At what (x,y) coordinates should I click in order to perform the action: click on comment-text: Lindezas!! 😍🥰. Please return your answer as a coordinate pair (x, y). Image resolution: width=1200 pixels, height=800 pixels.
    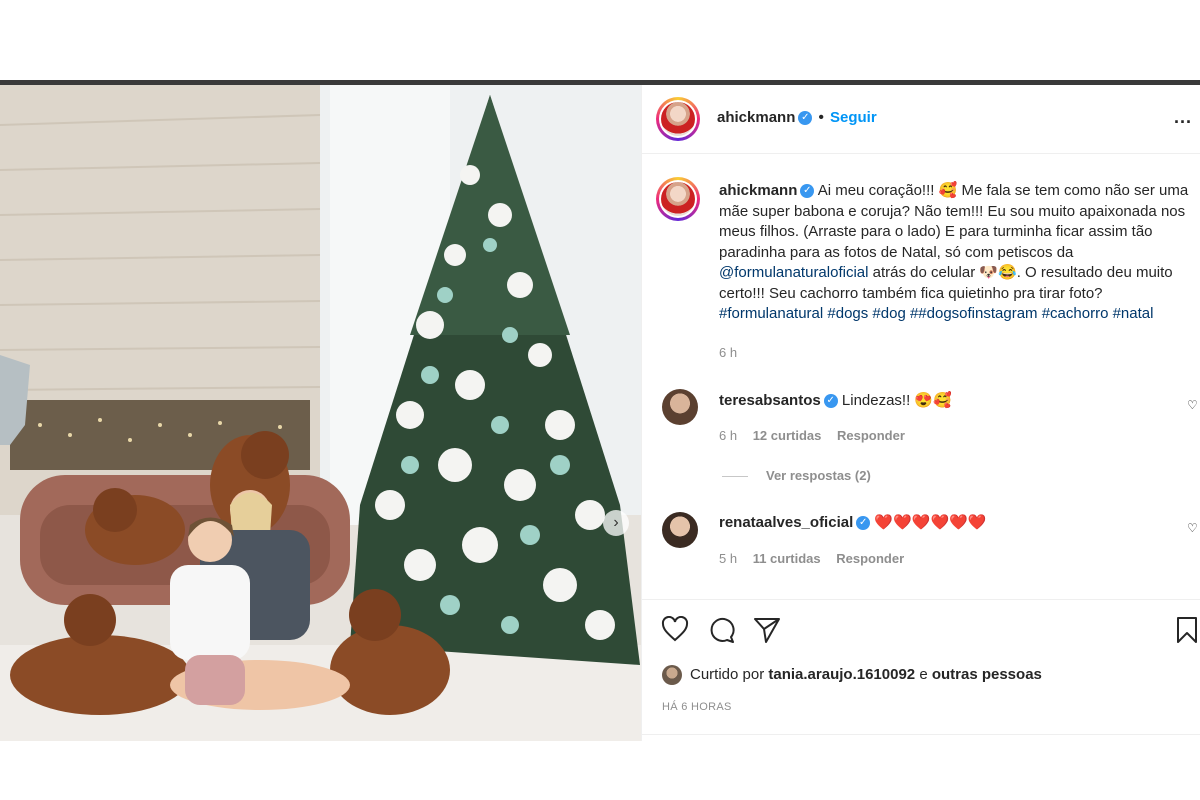
    Looking at the image, I should click on (896, 400).